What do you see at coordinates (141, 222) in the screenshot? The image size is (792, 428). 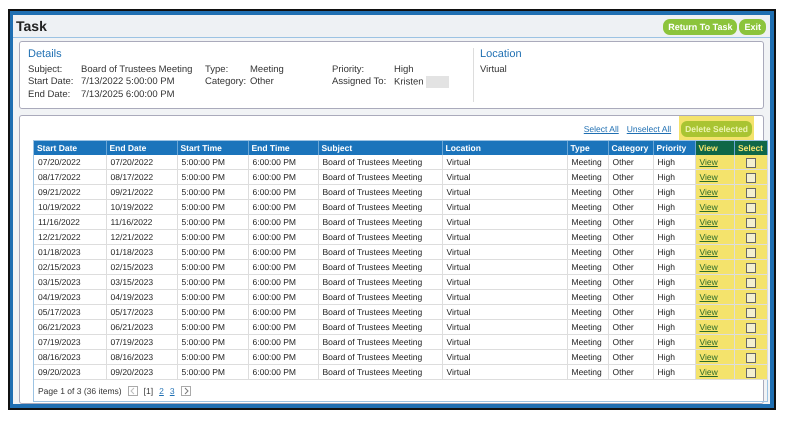 I see `table-cell: 11/16/2022` at bounding box center [141, 222].